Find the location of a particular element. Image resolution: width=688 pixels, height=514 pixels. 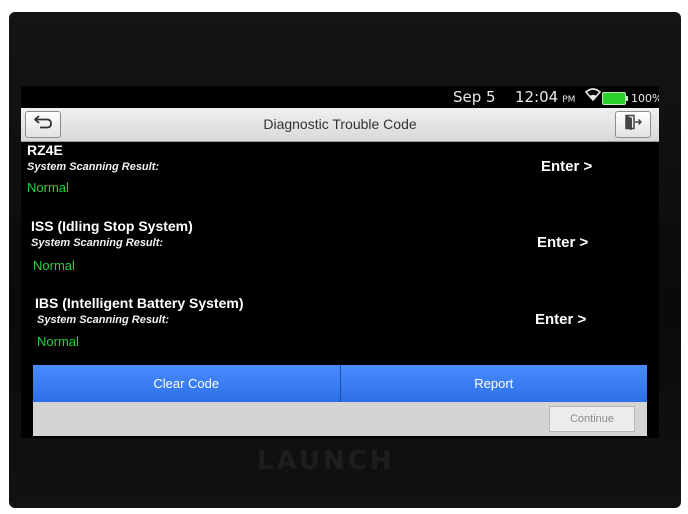

system-name: RZ4E is located at coordinates (45, 150).